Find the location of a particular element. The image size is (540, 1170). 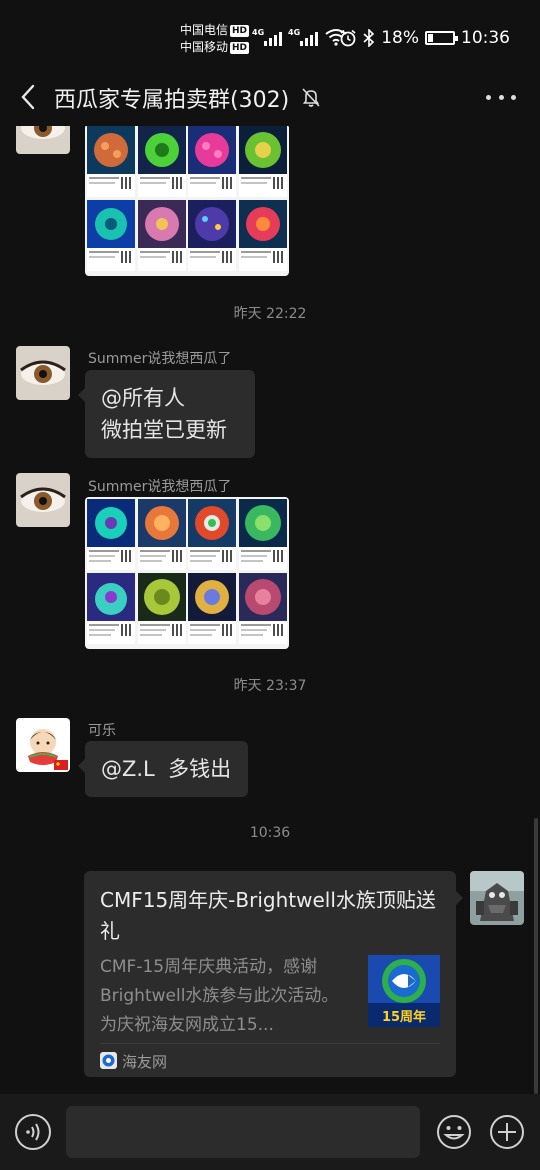

message-line: 微拍堂已更新 is located at coordinates (164, 430).